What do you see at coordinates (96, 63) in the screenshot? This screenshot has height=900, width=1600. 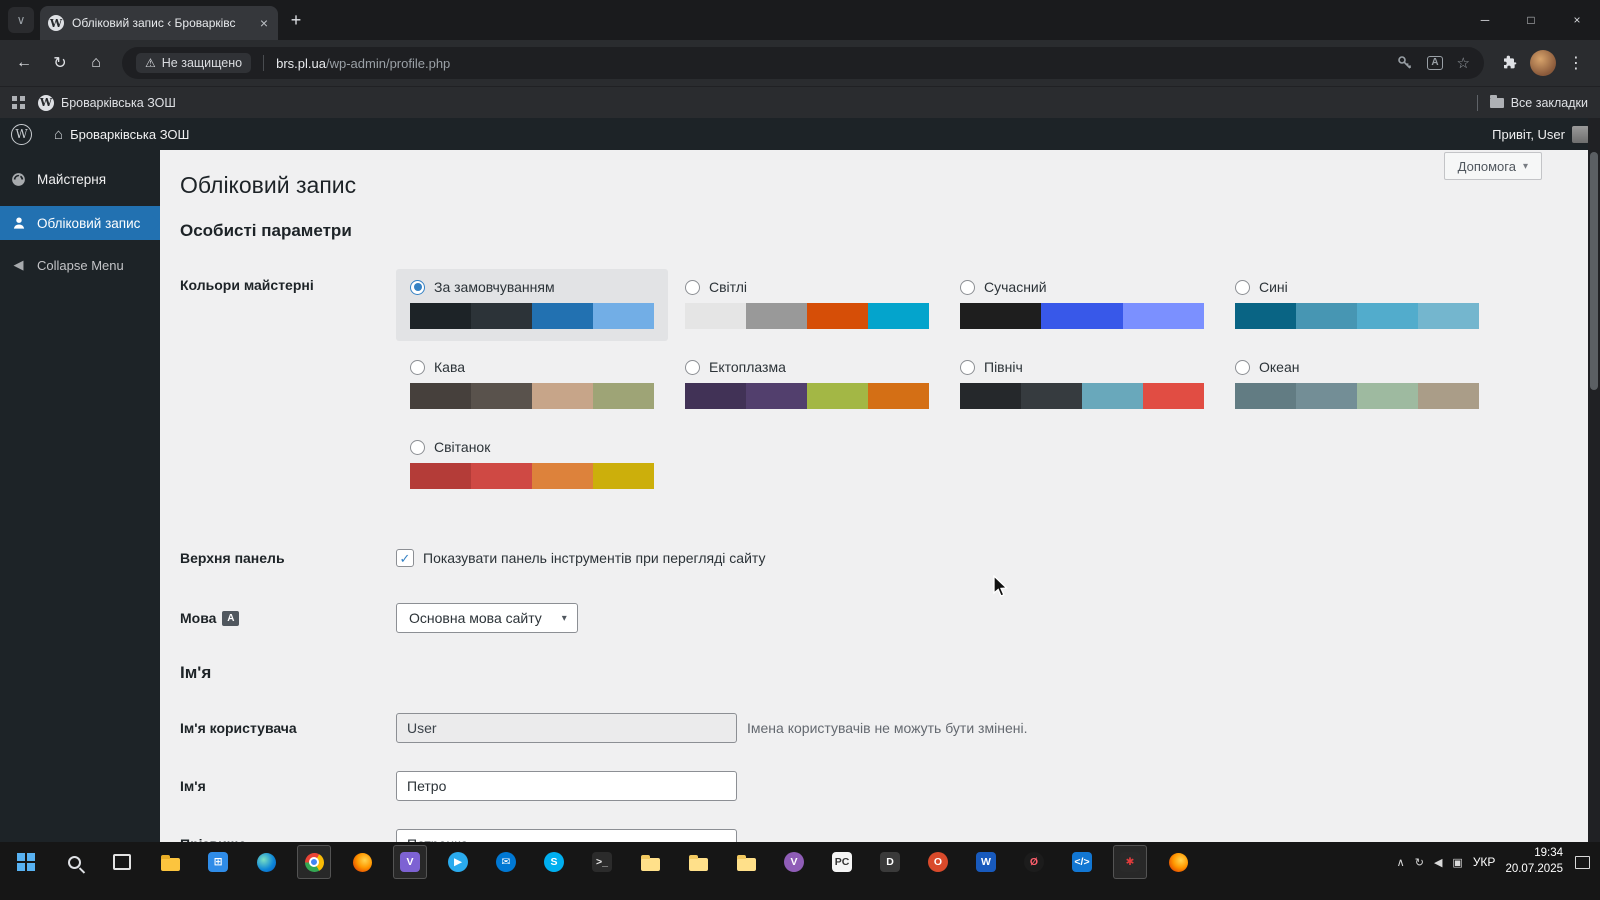 I see `home-button: ⌂` at bounding box center [96, 63].